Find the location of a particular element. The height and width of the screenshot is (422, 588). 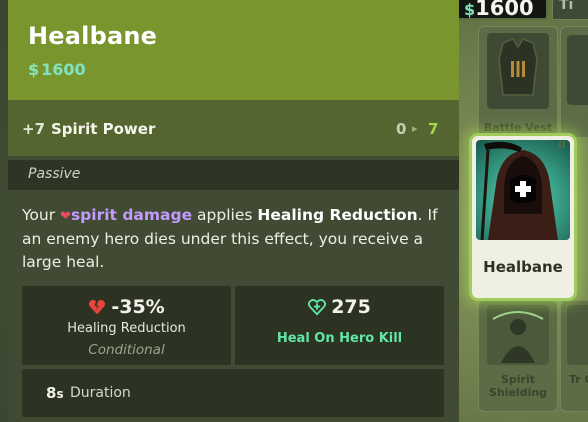

item-title: Healbane is located at coordinates (93, 36).